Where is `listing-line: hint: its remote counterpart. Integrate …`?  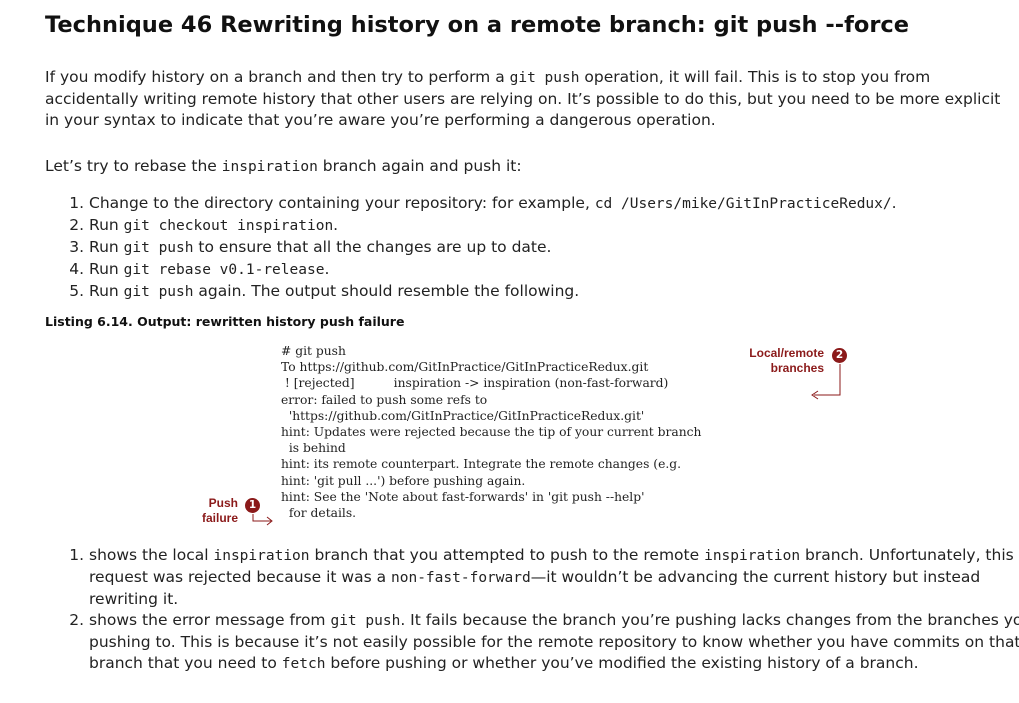 listing-line: hint: its remote counterpart. Integrate … is located at coordinates (481, 464).